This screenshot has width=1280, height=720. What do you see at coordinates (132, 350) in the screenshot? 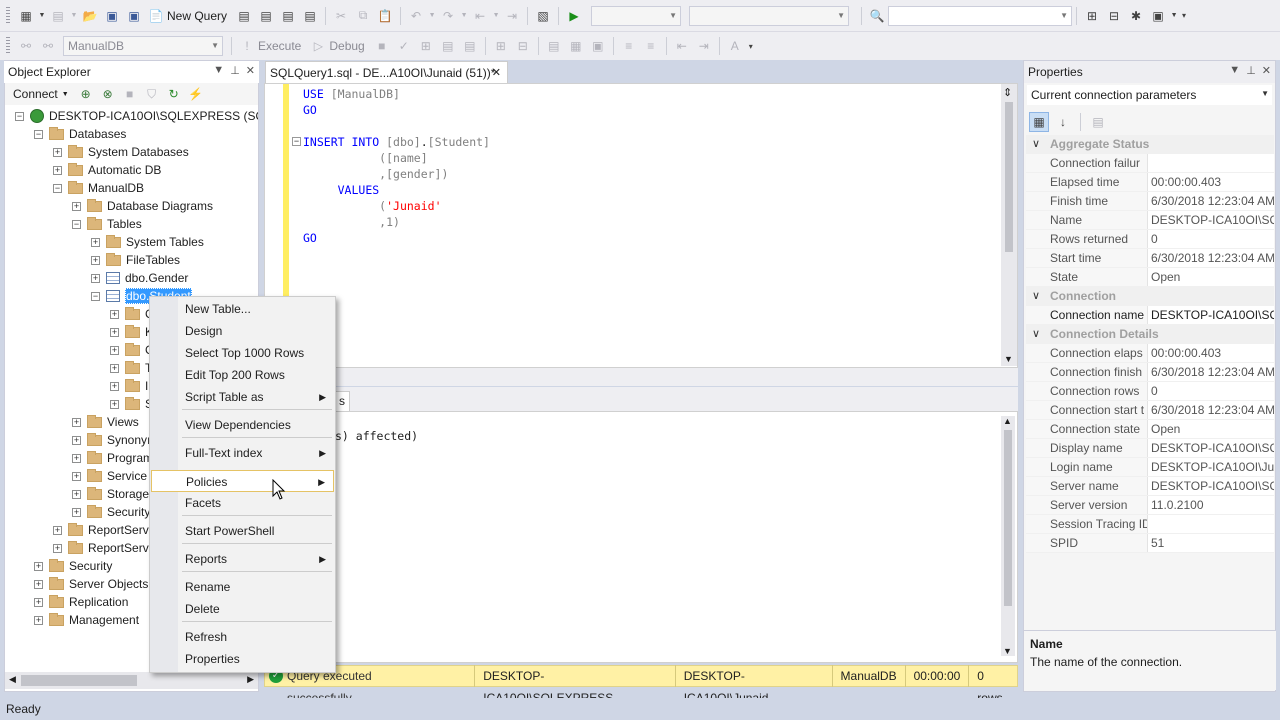
I see `tree-node: +C` at bounding box center [132, 350].